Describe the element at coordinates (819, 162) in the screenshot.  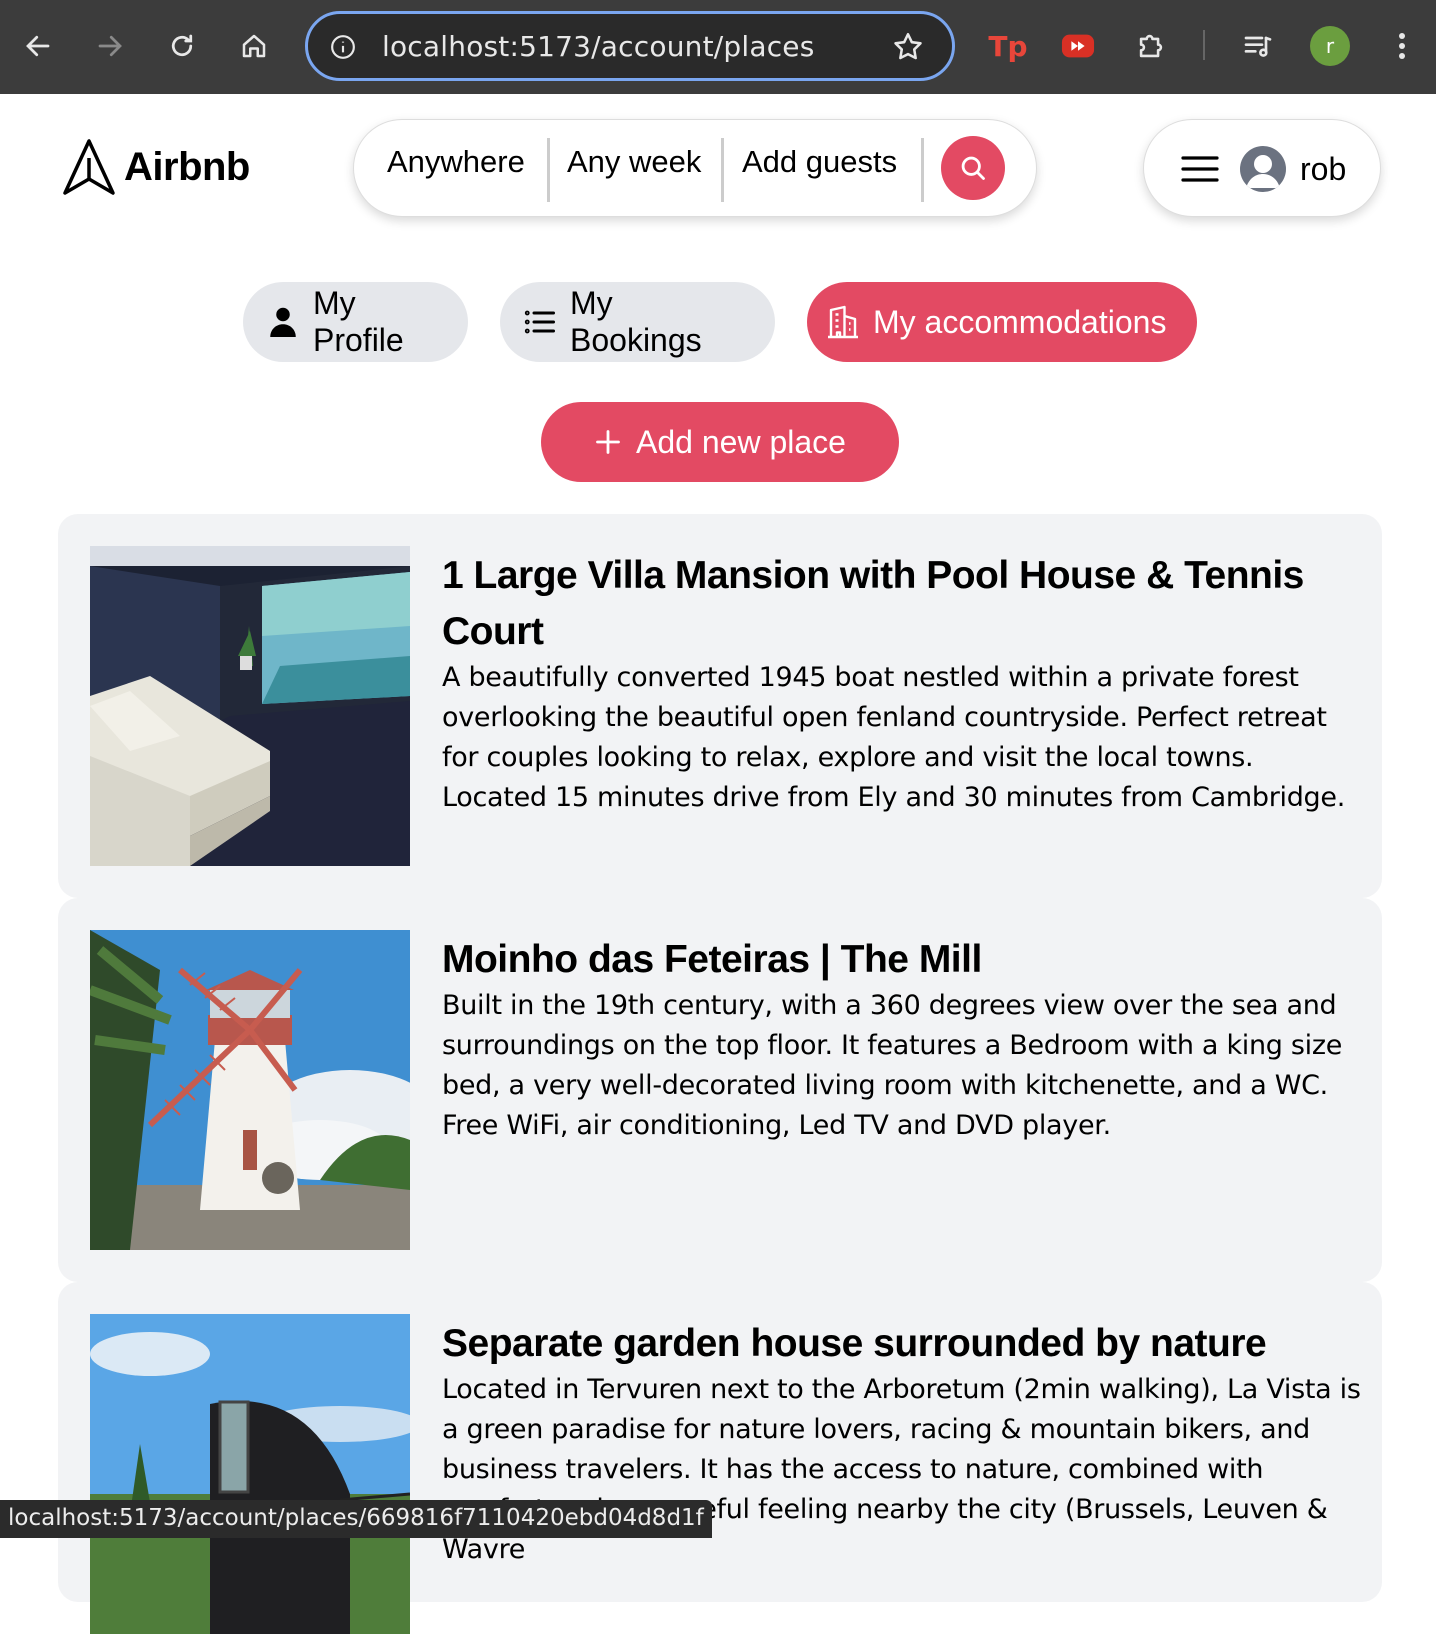
I see `search-add-guests: Add guests` at that location.